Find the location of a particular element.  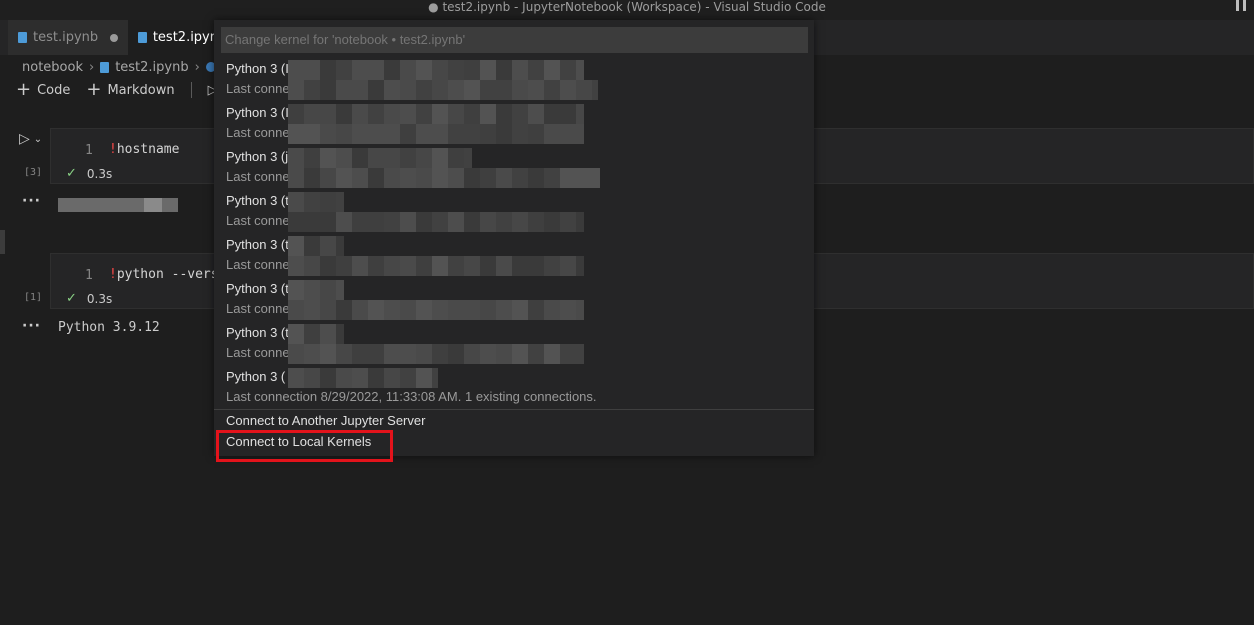

unsaved-dot-icon is located at coordinates (114, 37).